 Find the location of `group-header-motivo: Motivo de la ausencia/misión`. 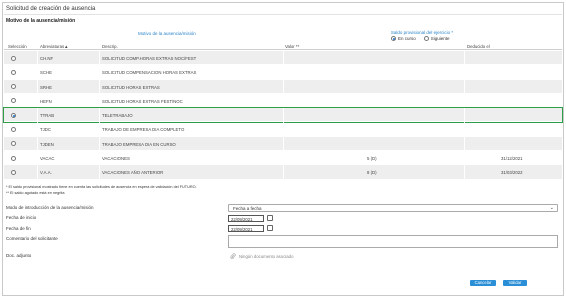

group-header-motivo: Motivo de la ausencia/misión is located at coordinates (167, 33).